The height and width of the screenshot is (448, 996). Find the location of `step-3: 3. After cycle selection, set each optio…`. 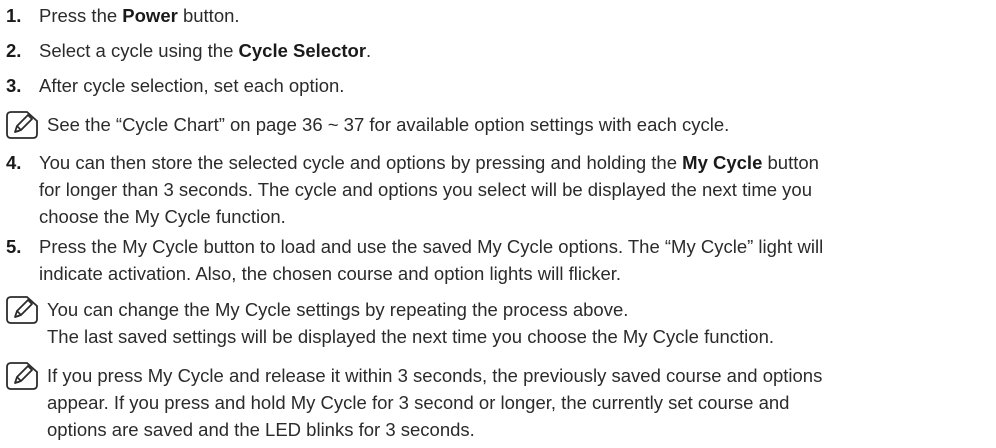

step-3: 3. After cycle selection, set each optio… is located at coordinates (497, 85).